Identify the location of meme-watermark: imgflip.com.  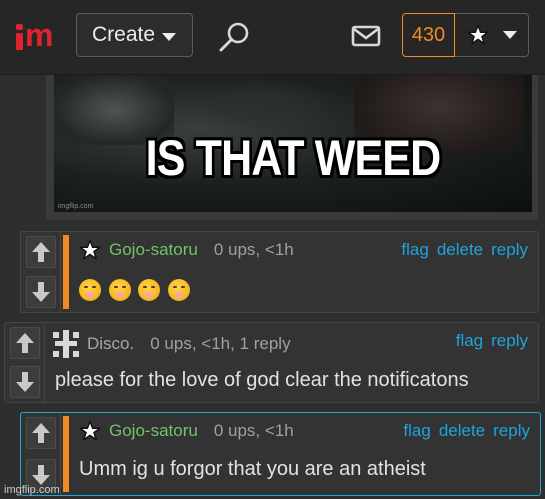
(76, 206).